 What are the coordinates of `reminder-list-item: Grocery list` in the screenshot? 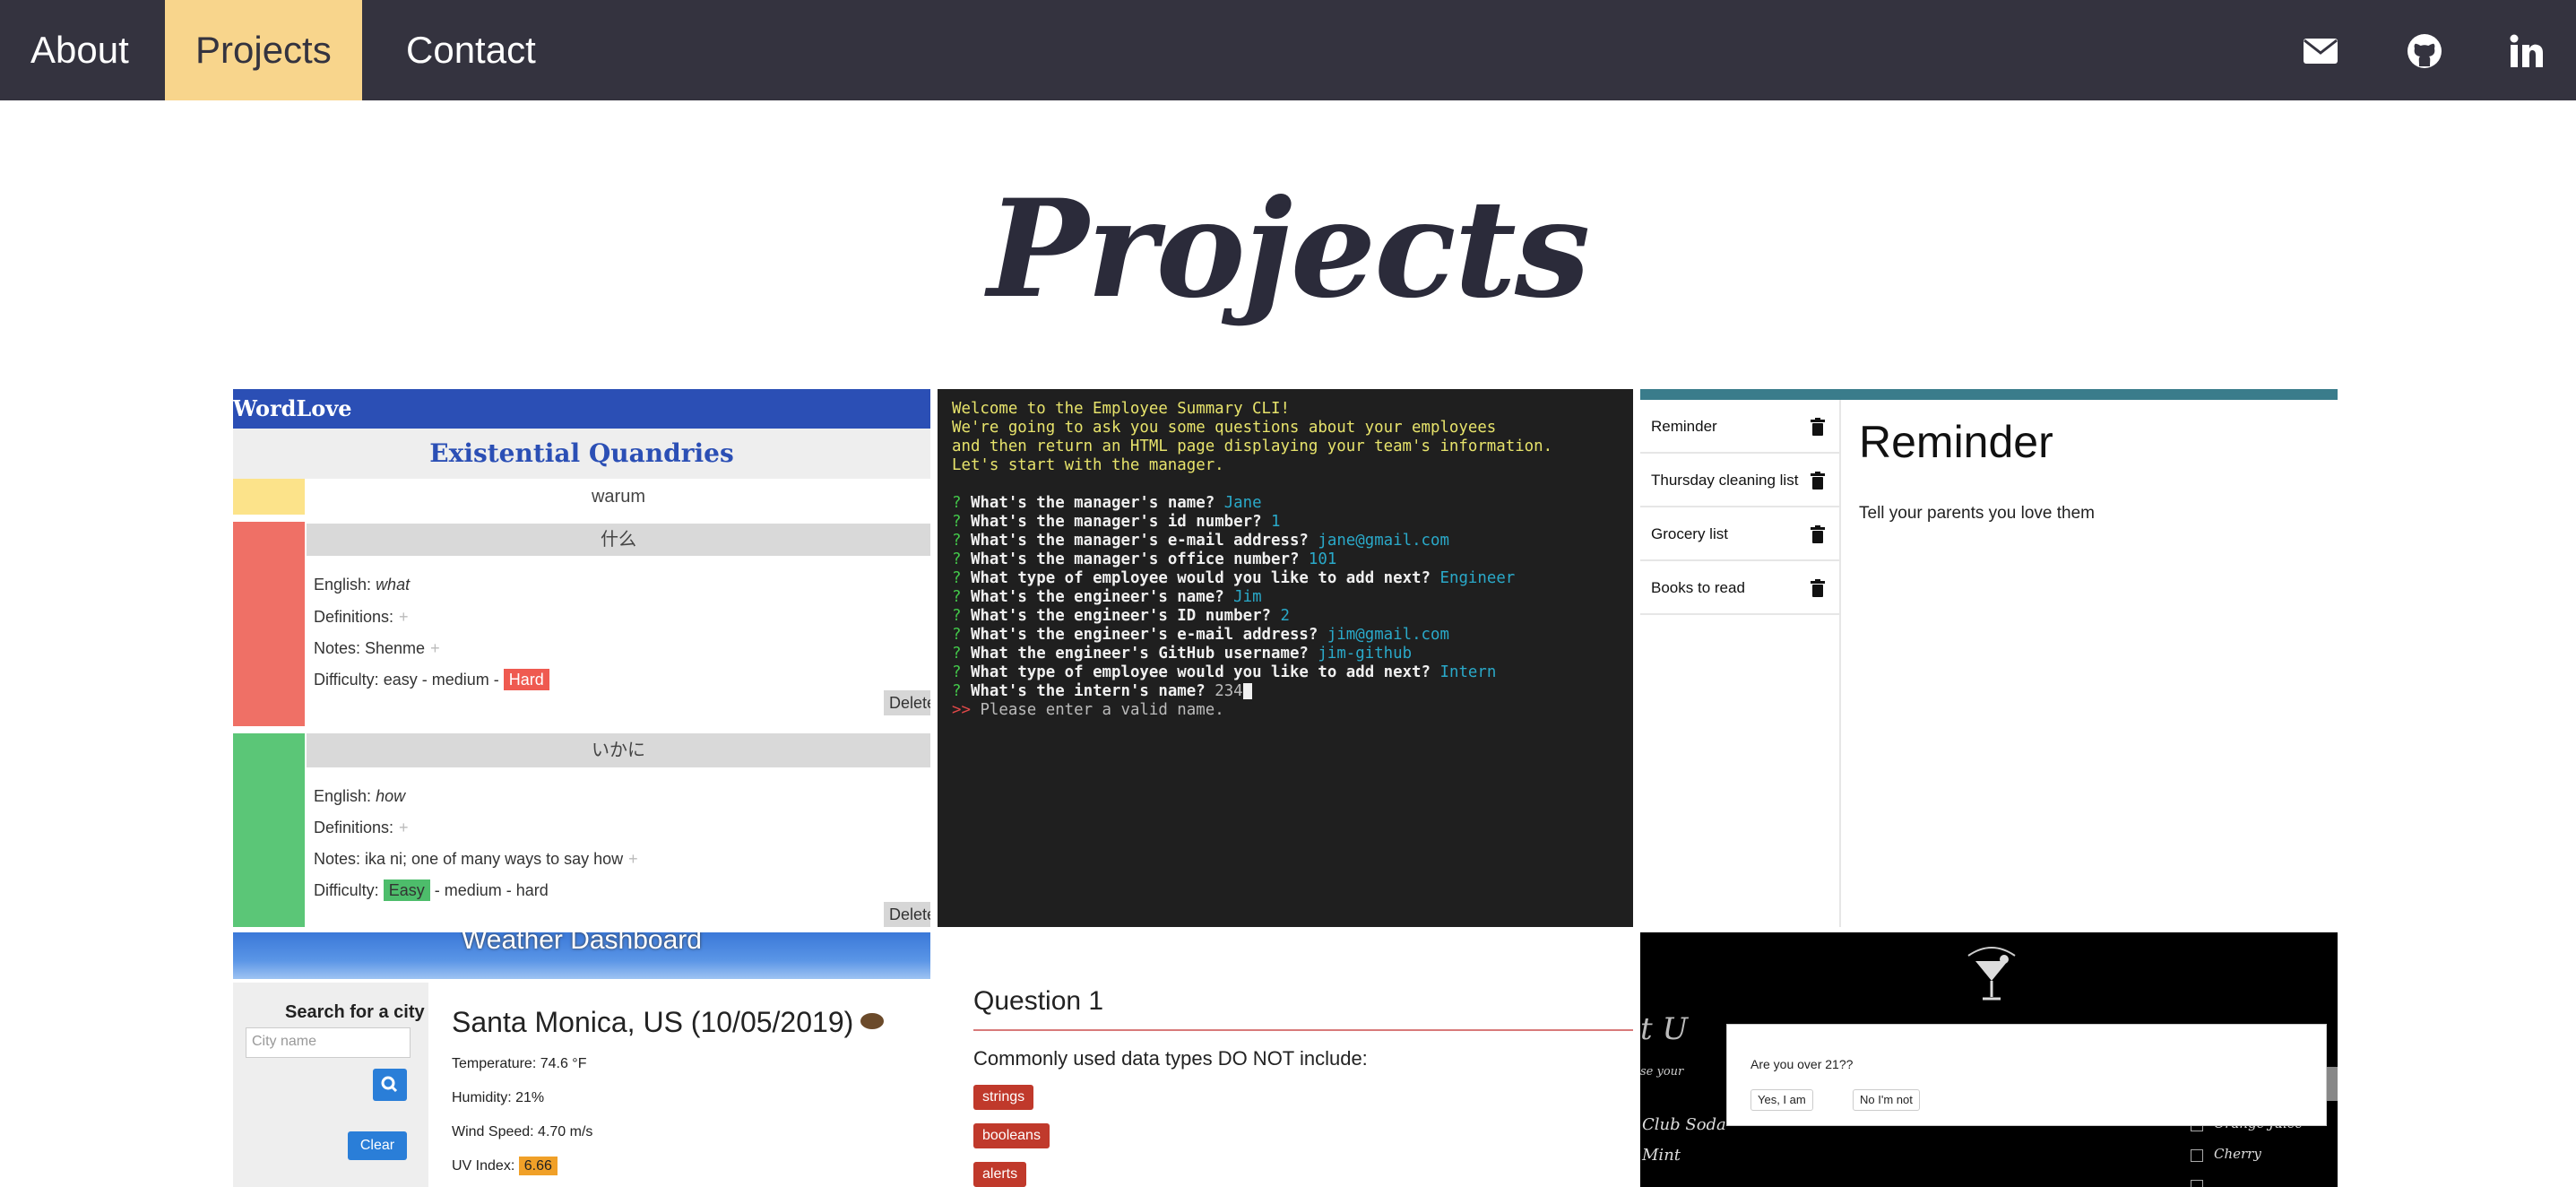 It's located at (1740, 534).